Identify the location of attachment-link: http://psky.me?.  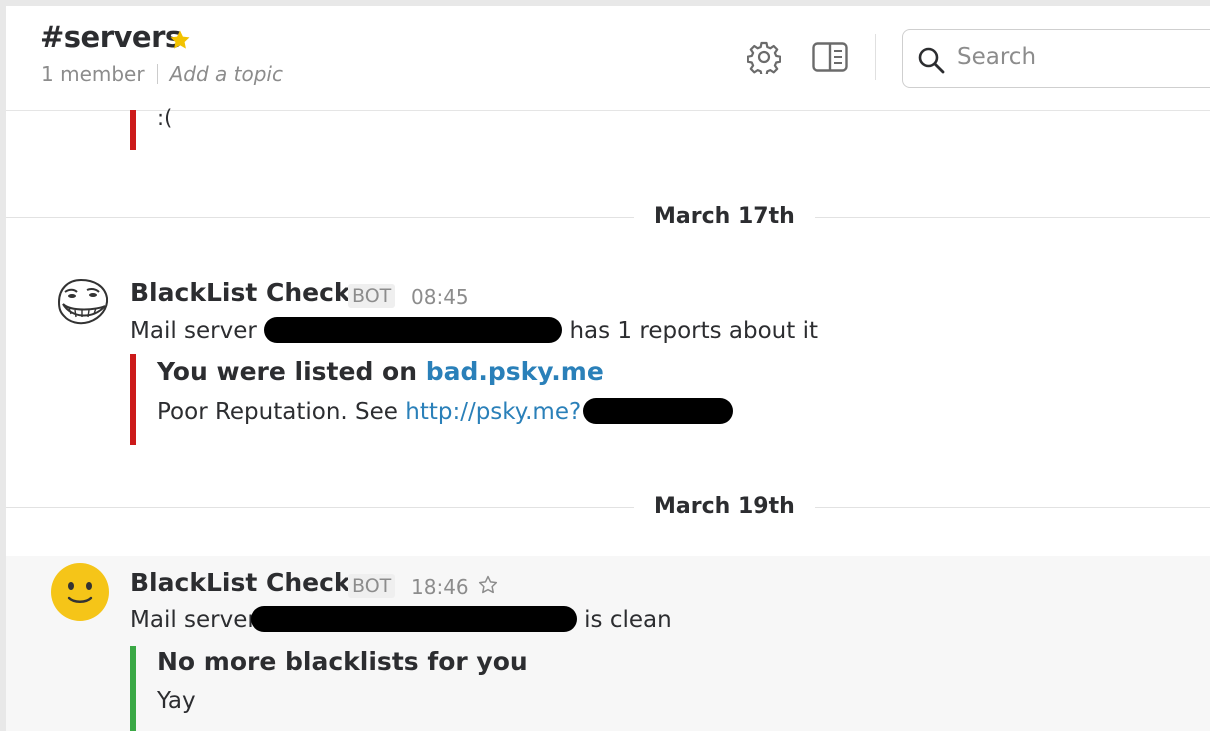
(493, 412).